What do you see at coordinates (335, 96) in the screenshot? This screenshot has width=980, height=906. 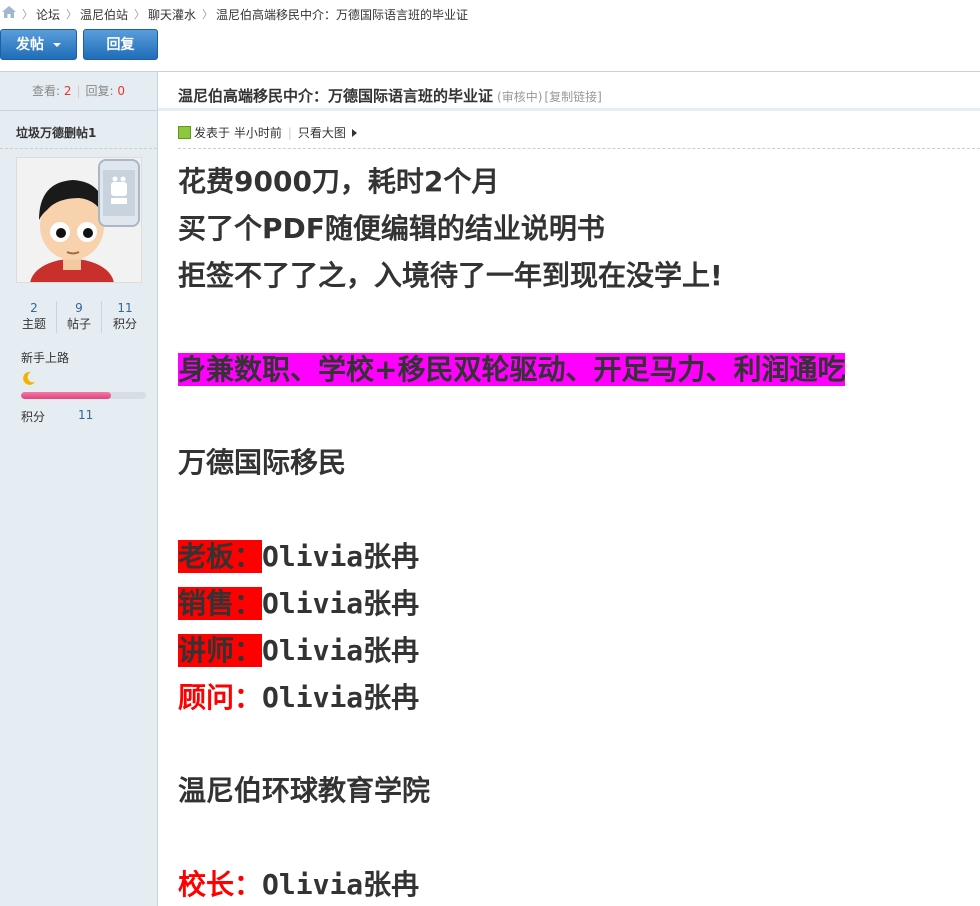 I see `thread-title: 温尼伯高端移民中介：万德国际语言班的毕业证` at bounding box center [335, 96].